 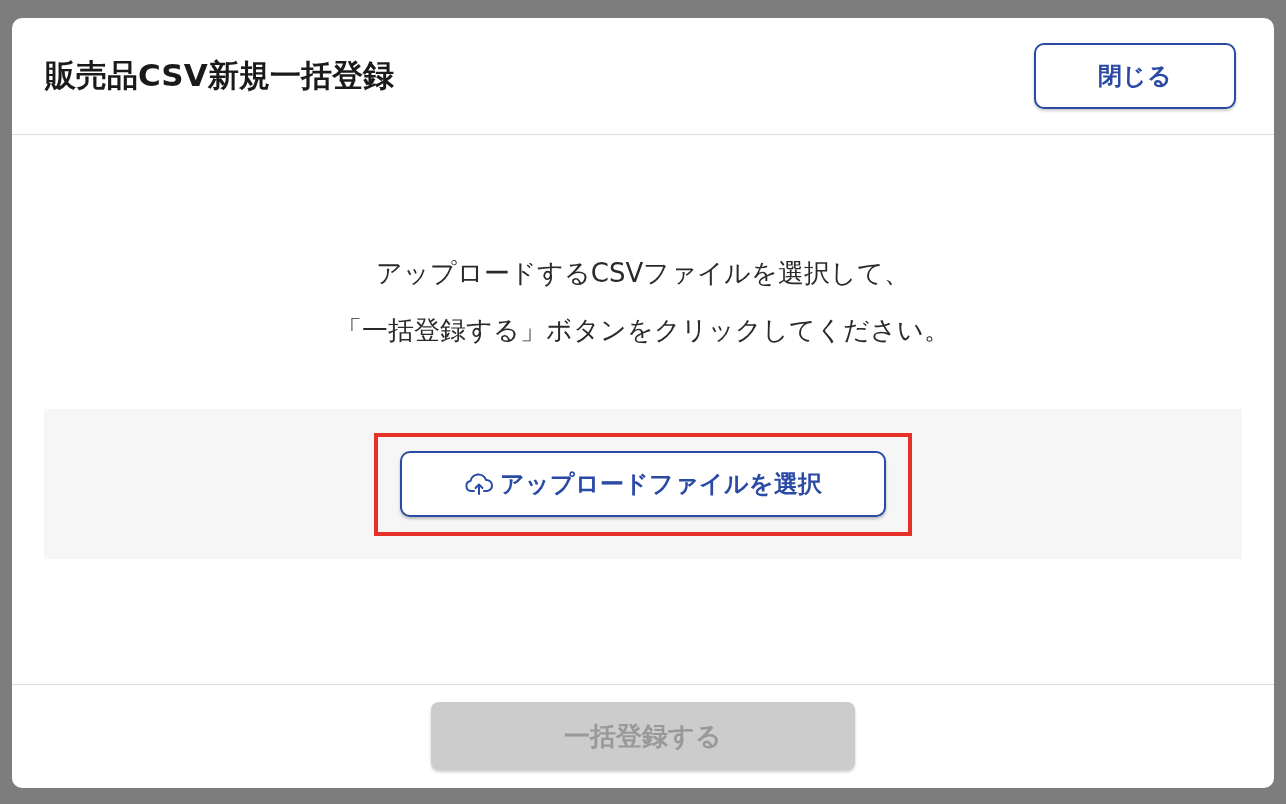 What do you see at coordinates (479, 483) in the screenshot?
I see `cloud-upload-icon` at bounding box center [479, 483].